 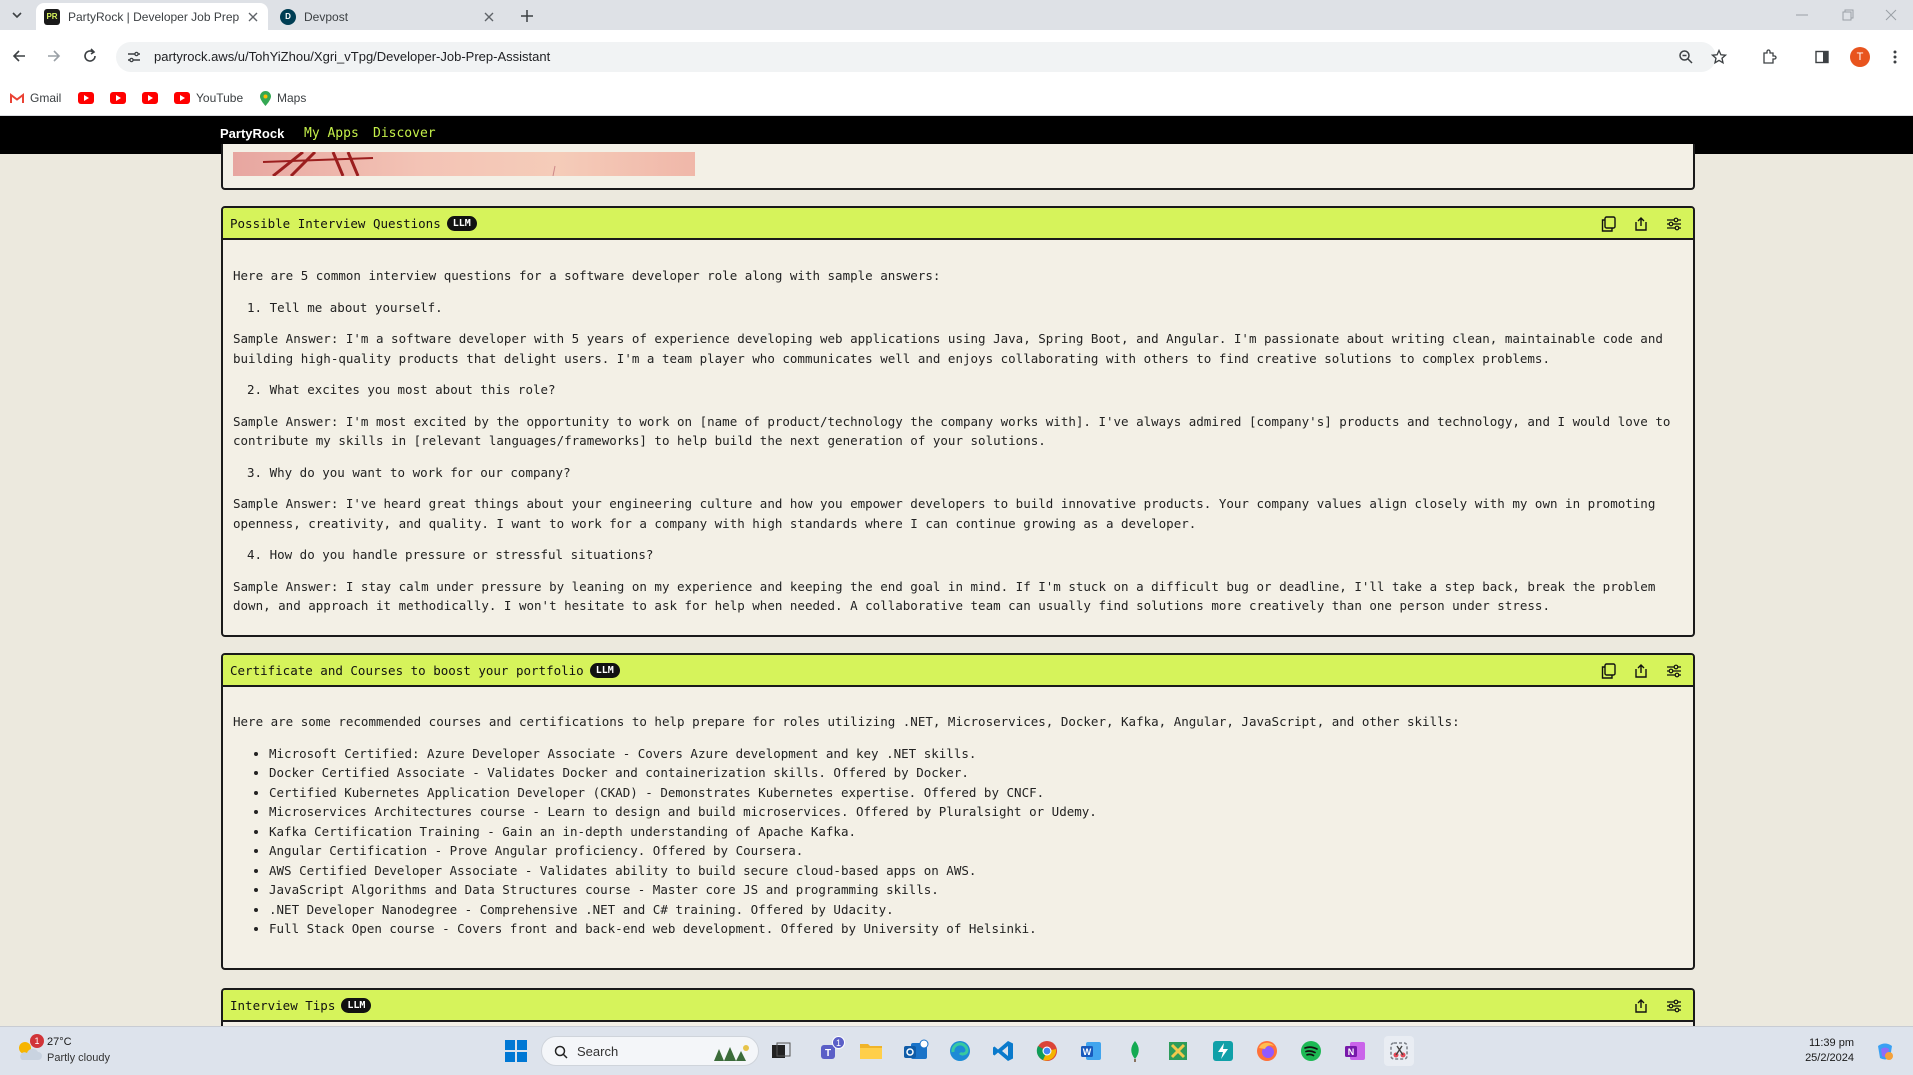 What do you see at coordinates (916, 1051) in the screenshot?
I see `outlook-icon` at bounding box center [916, 1051].